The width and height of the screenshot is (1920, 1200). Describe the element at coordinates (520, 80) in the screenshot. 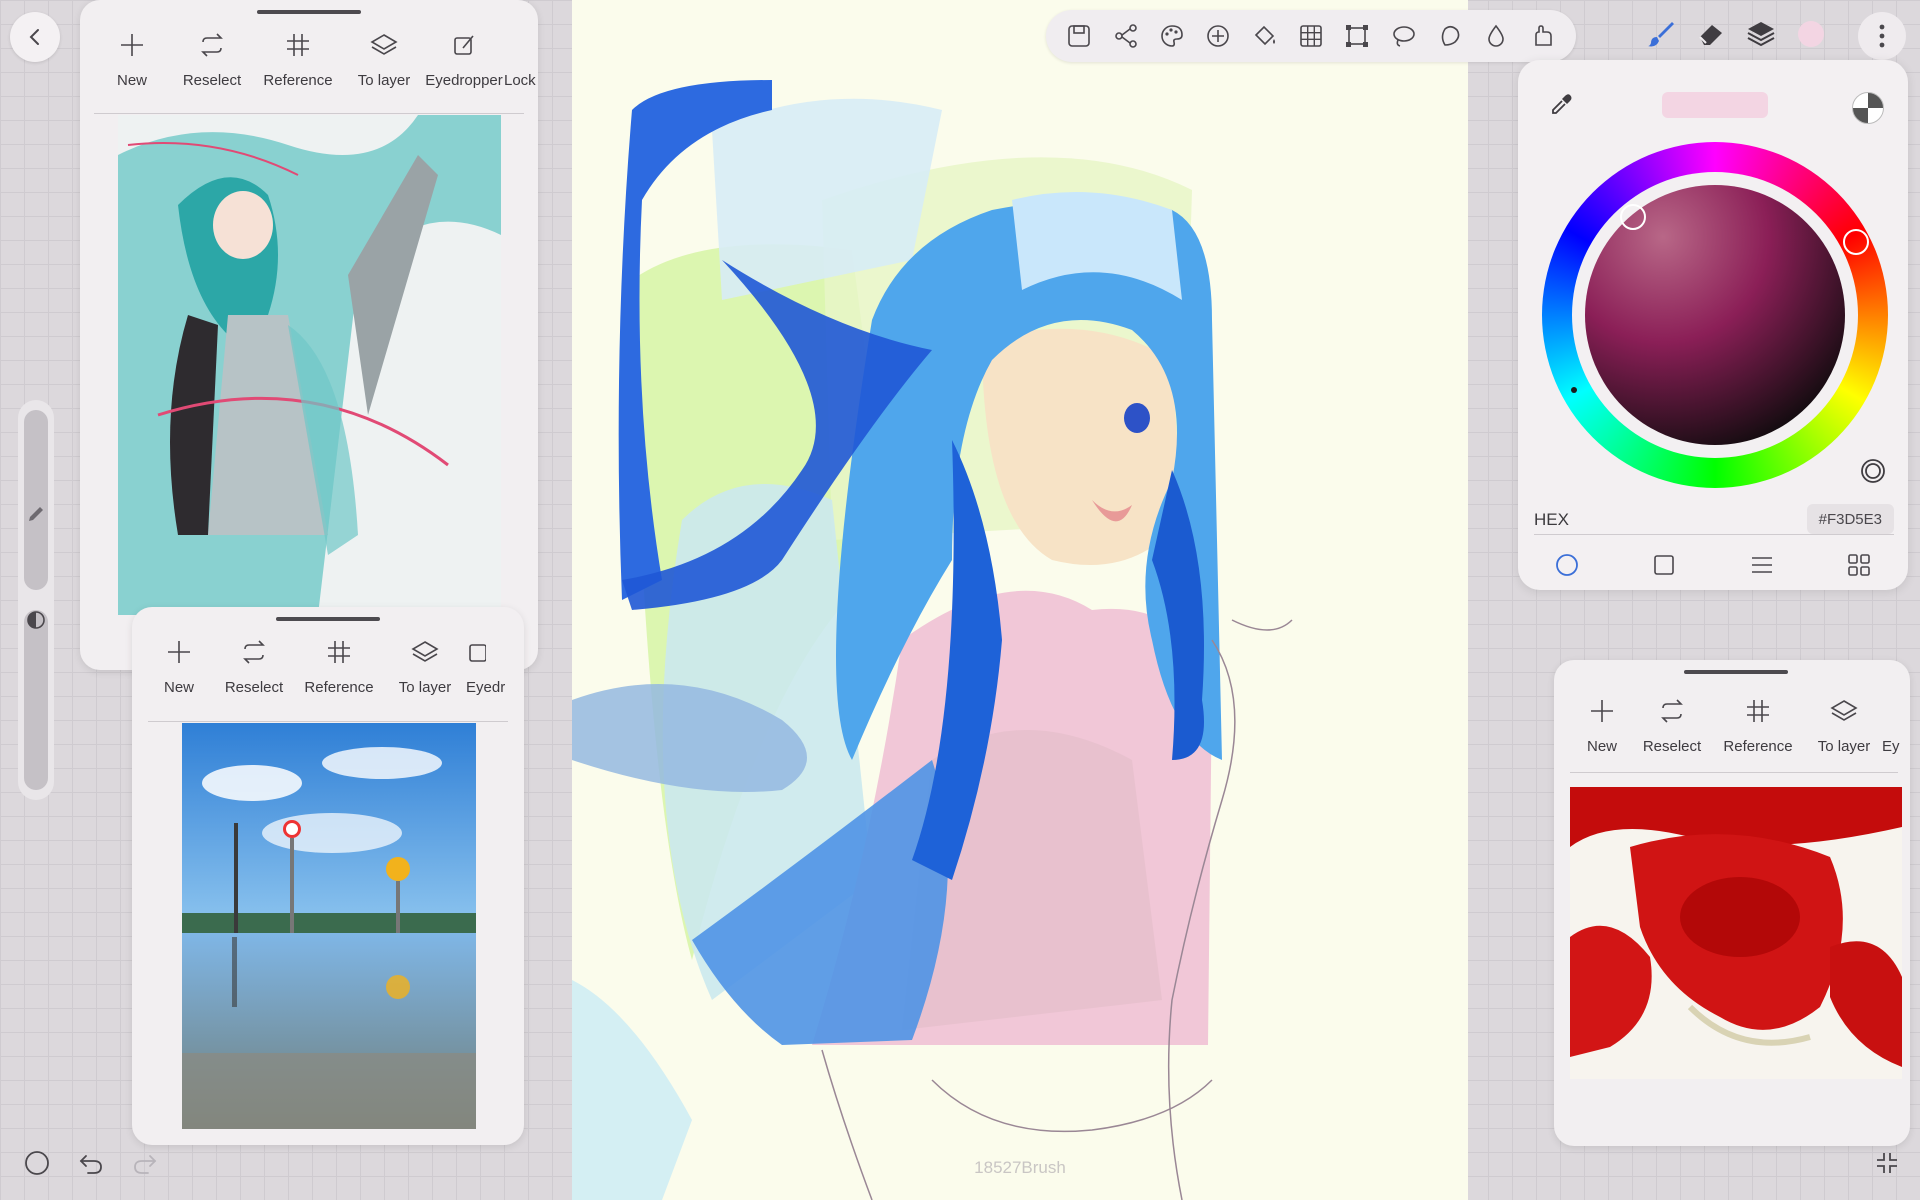

I see `tool-label: Lock` at that location.